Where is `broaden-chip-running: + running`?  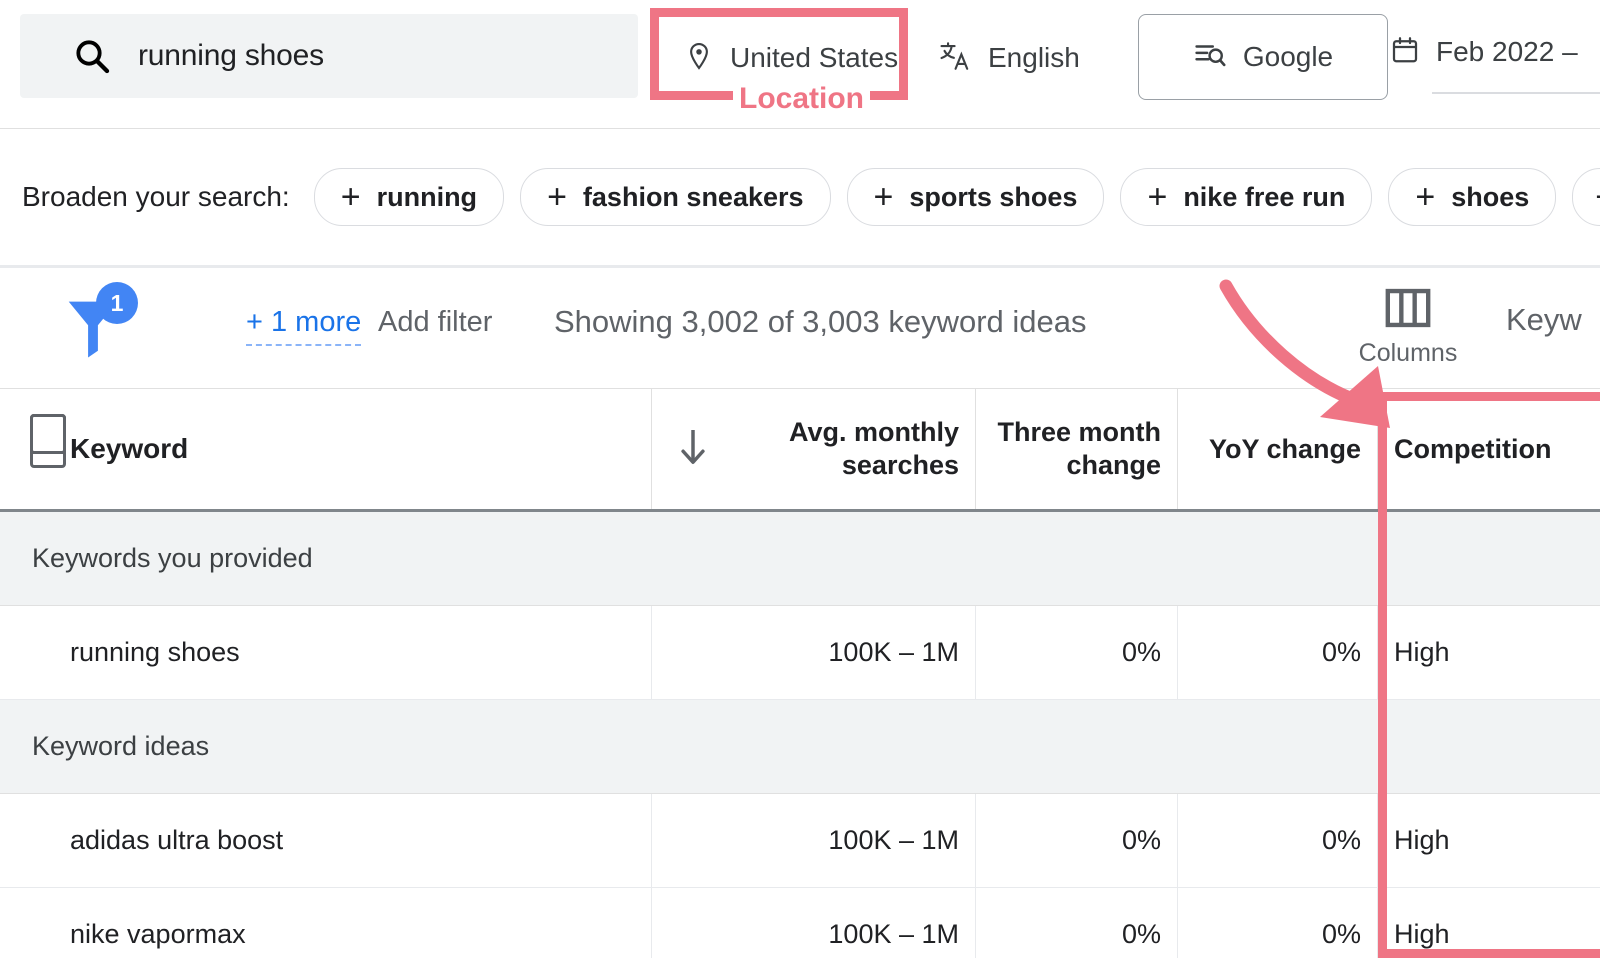 broaden-chip-running: + running is located at coordinates (409, 197).